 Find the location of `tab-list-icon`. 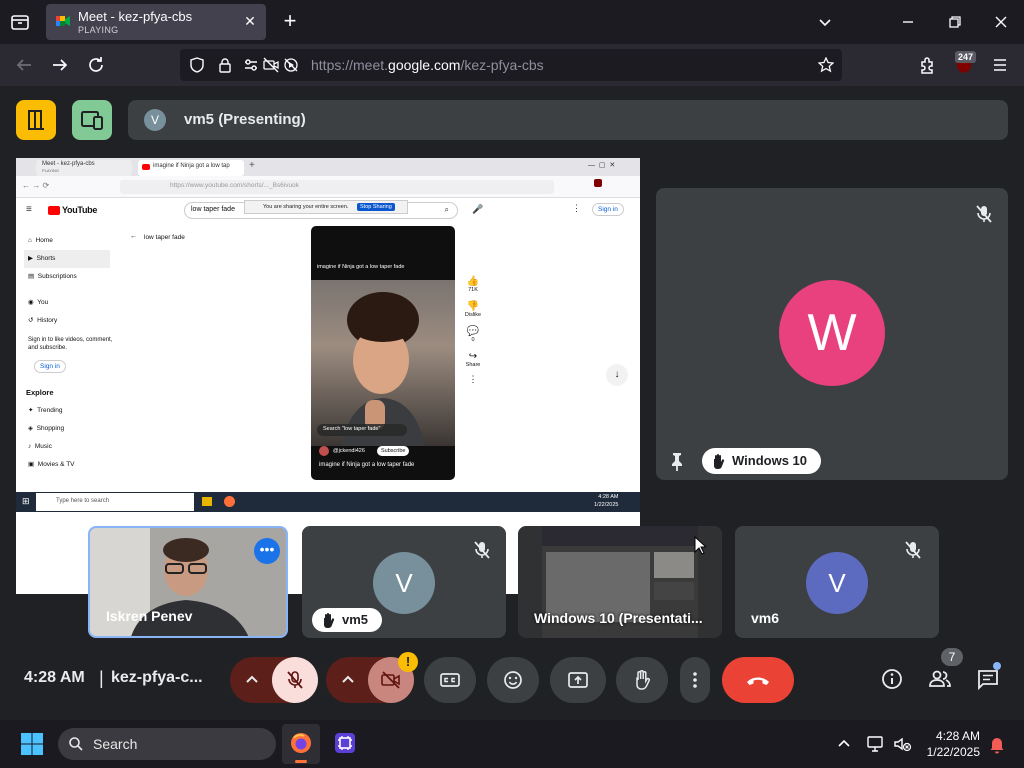

tab-list-icon is located at coordinates (20, 22).